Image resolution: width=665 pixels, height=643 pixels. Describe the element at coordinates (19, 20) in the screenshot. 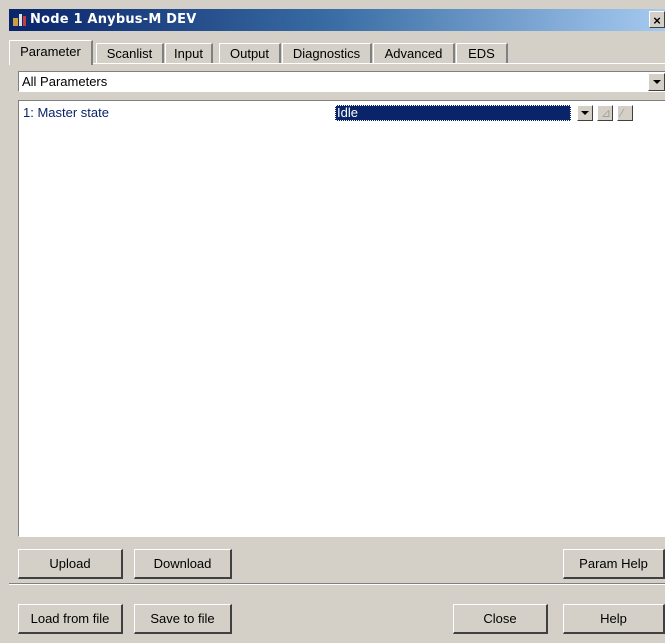

I see `app-icon` at that location.